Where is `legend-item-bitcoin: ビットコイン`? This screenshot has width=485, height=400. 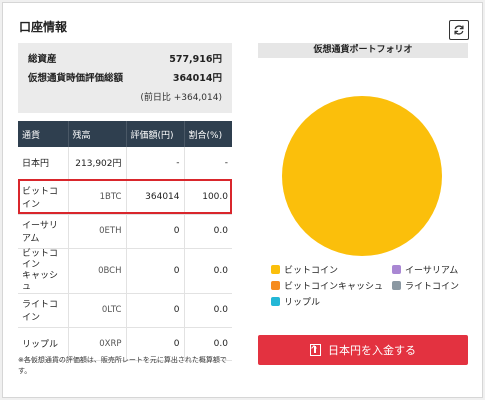
legend-item-bitcoin: ビットコイン is located at coordinates (304, 269).